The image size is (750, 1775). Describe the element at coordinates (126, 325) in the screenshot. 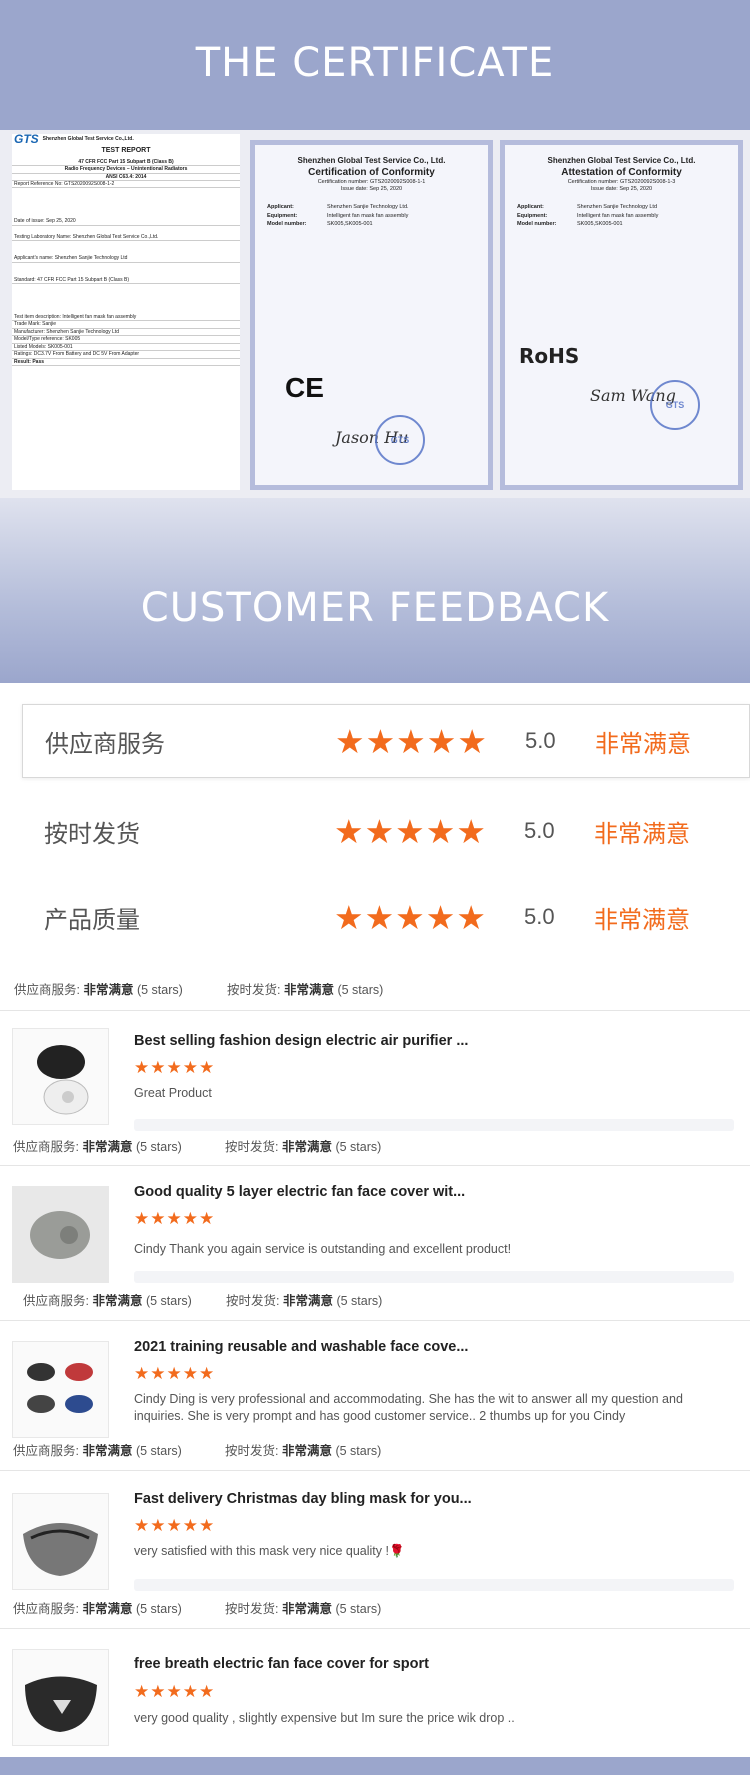

I see `report-line: Trade Mark: Sanjie` at that location.